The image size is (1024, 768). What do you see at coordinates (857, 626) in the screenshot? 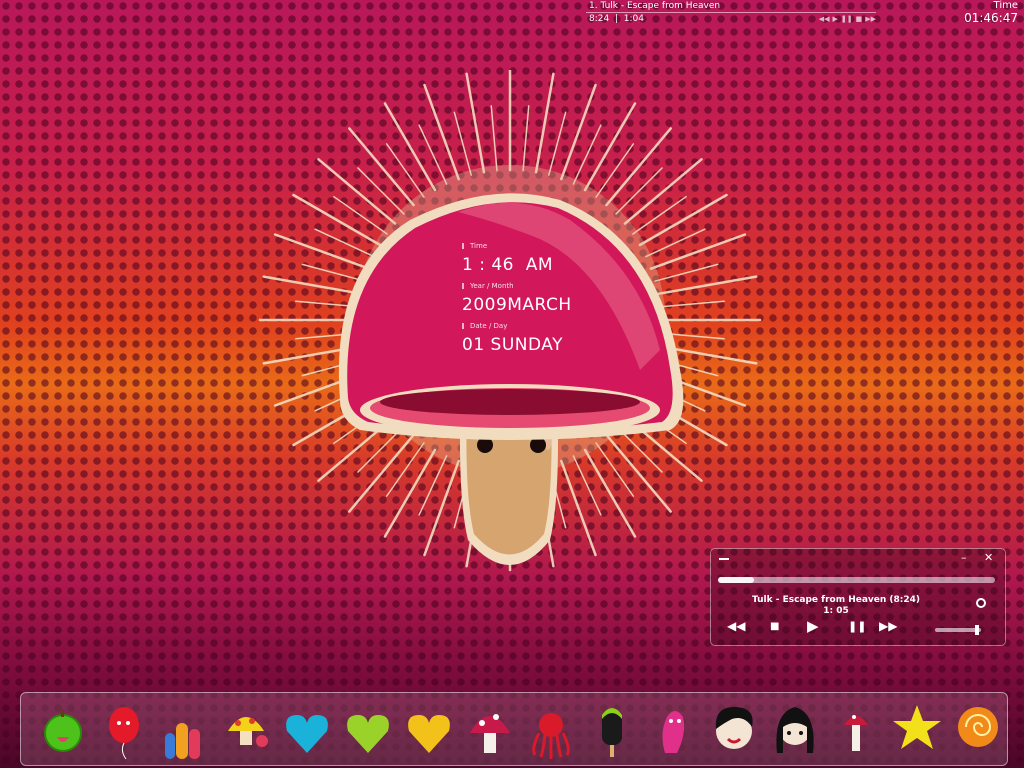
I see `pause-icon: ❚❚` at bounding box center [857, 626].